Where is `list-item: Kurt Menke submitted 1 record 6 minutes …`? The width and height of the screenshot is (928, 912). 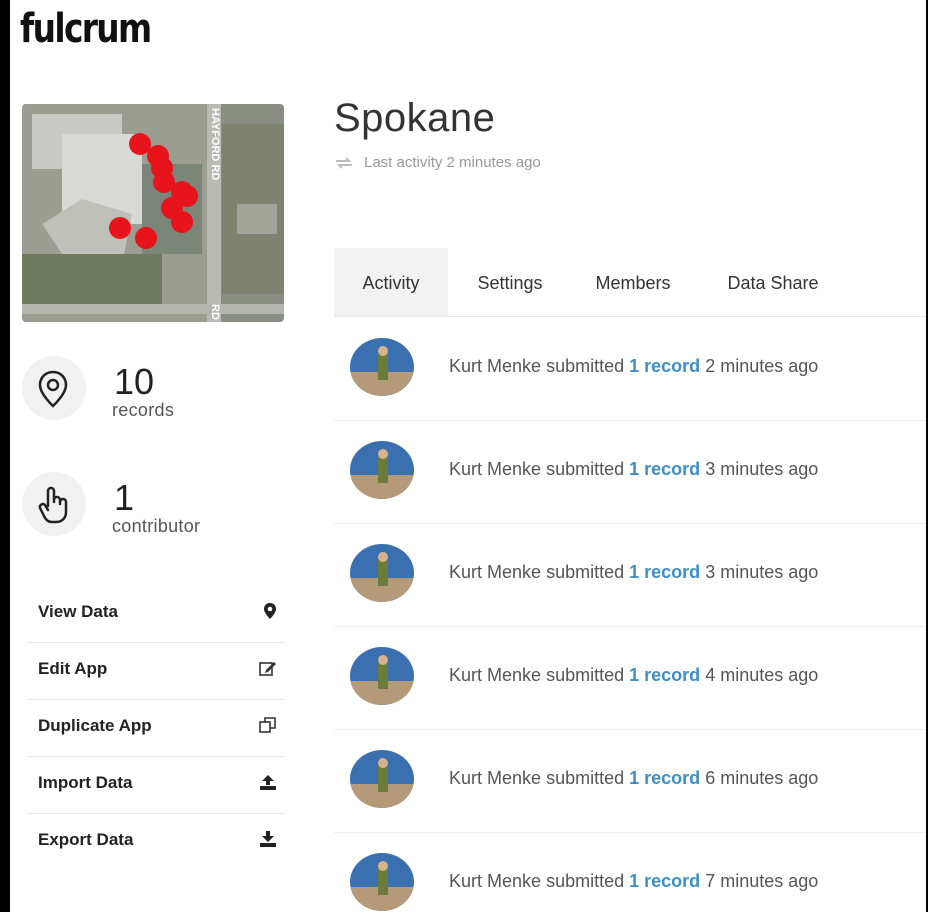
list-item: Kurt Menke submitted 1 record 6 minutes … is located at coordinates (630, 781).